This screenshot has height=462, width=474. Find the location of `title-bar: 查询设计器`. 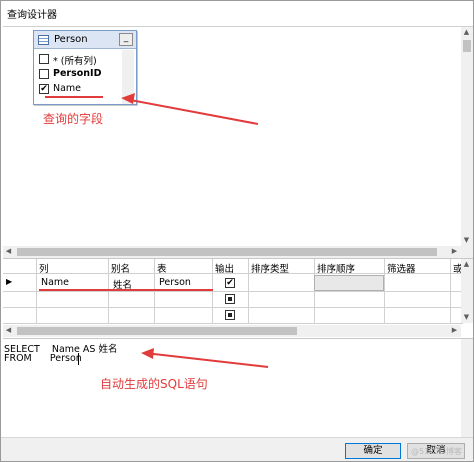

title-bar: 查询设计器 is located at coordinates (237, 13).